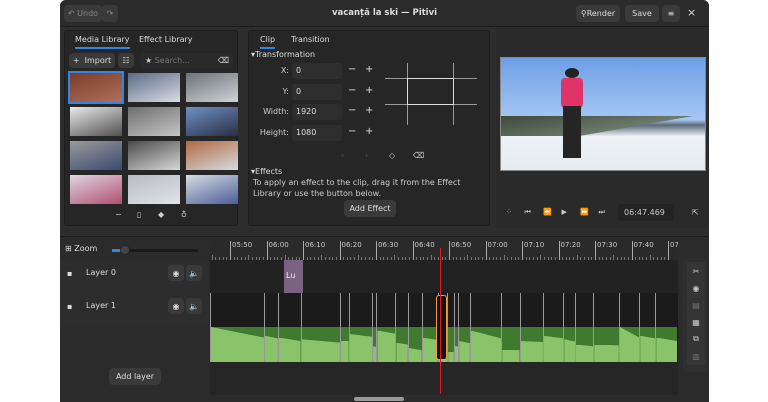 This screenshot has width=768, height=402. I want to click on zoom-slider, so click(155, 250).